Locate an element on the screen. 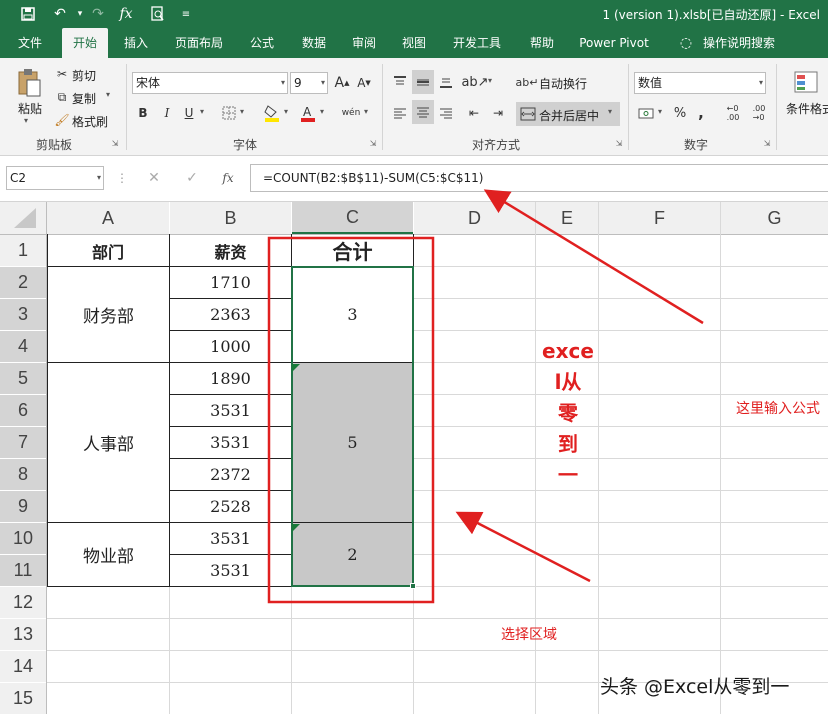 The width and height of the screenshot is (828, 714). vertical-text-line: l从 is located at coordinates (568, 382).